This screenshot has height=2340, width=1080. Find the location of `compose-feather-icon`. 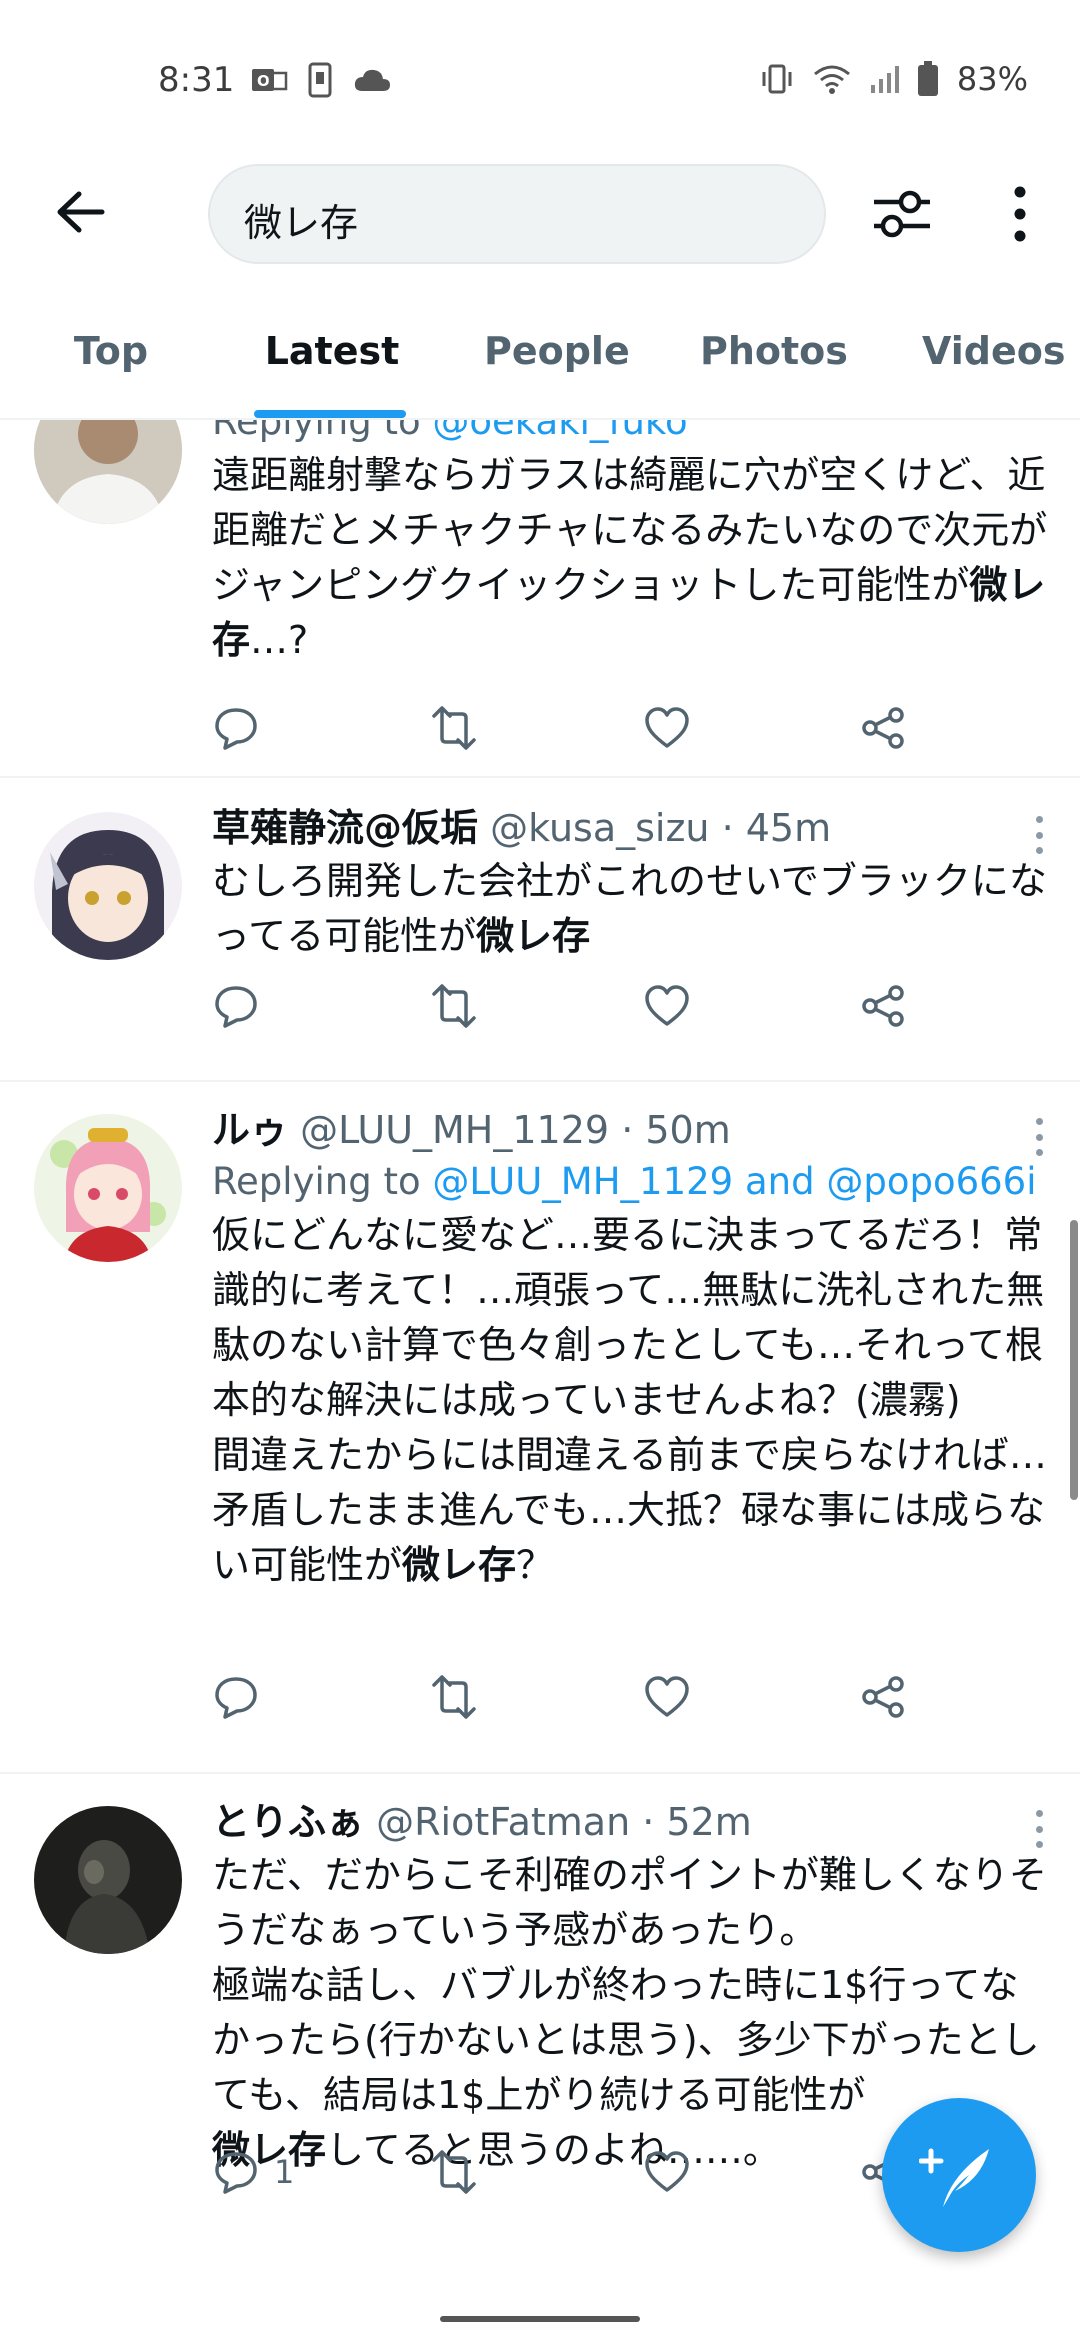

compose-feather-icon is located at coordinates (954, 2177).